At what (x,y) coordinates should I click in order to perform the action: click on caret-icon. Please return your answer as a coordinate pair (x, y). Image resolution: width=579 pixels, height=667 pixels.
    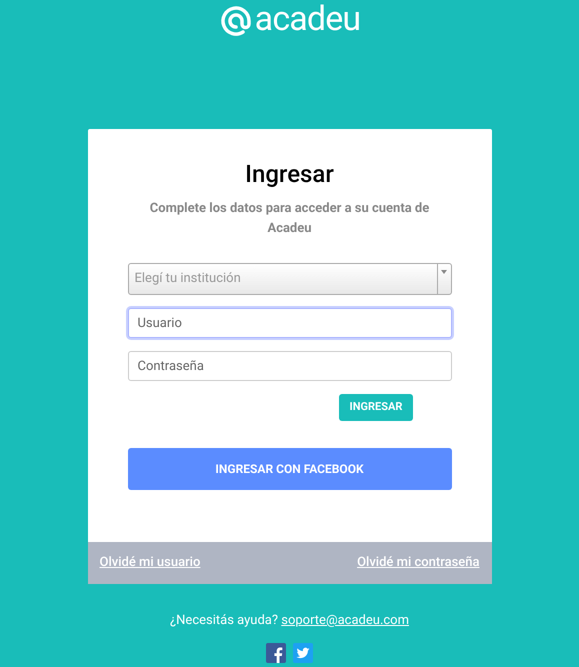
    Looking at the image, I should click on (444, 272).